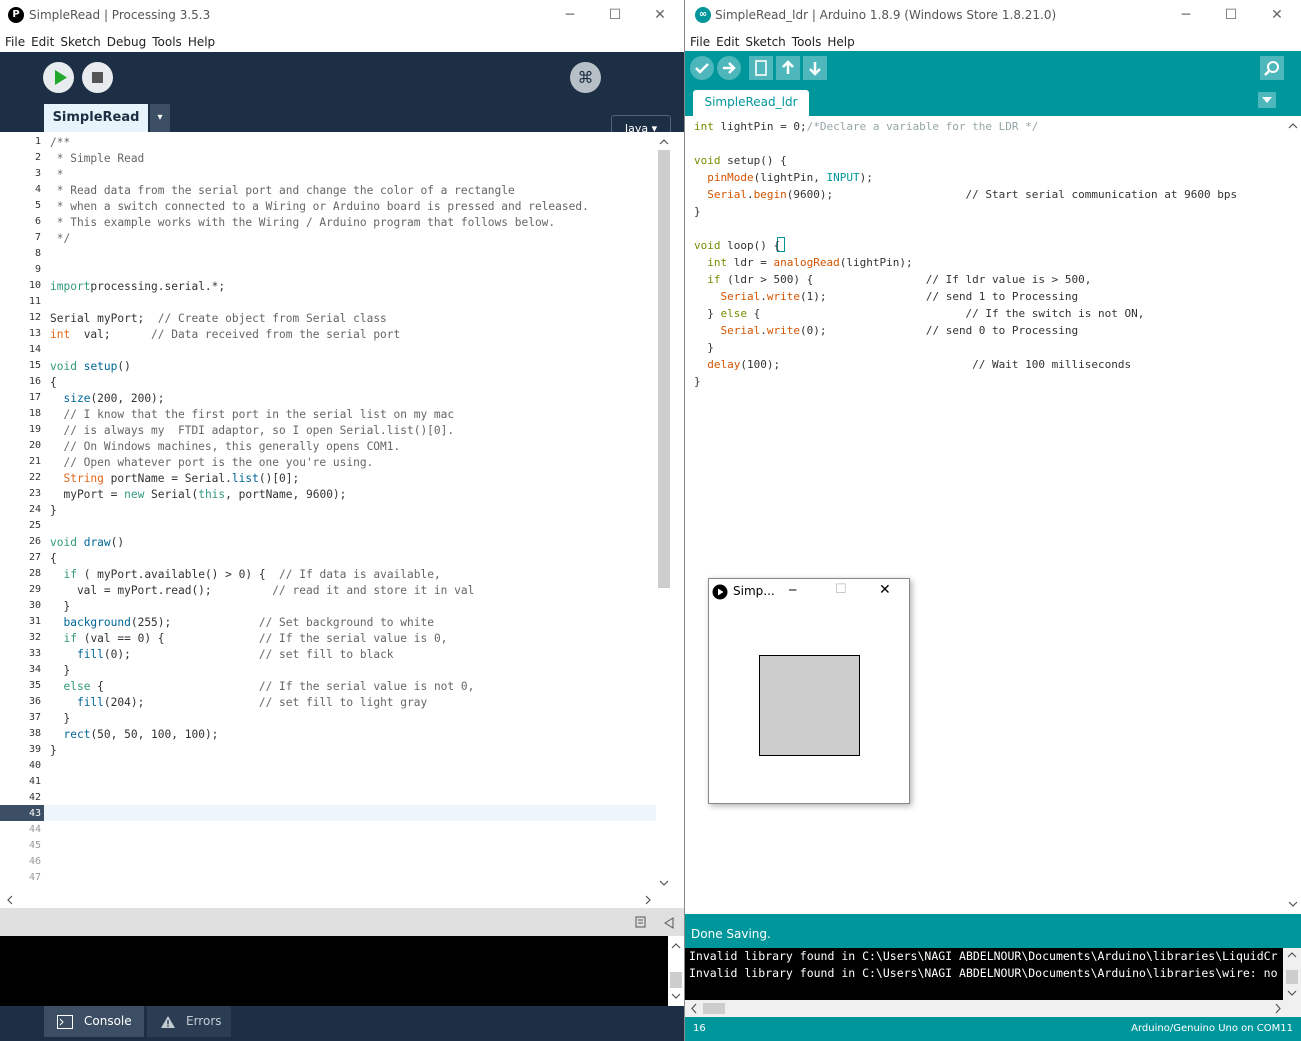 Image resolution: width=1301 pixels, height=1041 pixels. I want to click on code-token: myPort =, so click(87, 494).